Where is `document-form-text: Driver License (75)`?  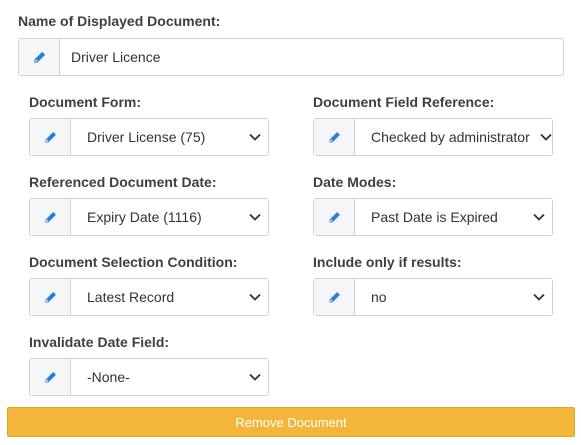 document-form-text: Driver License (75) is located at coordinates (146, 137).